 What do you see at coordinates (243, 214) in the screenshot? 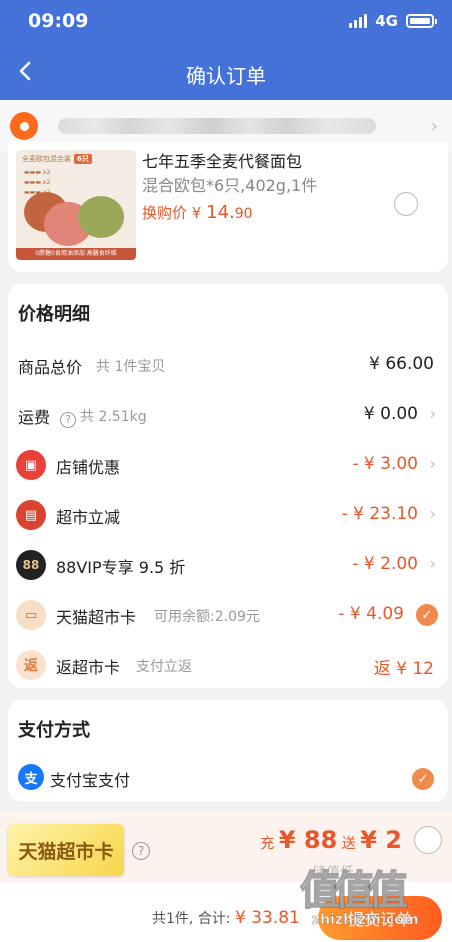
I see `price-decimal: 90` at bounding box center [243, 214].